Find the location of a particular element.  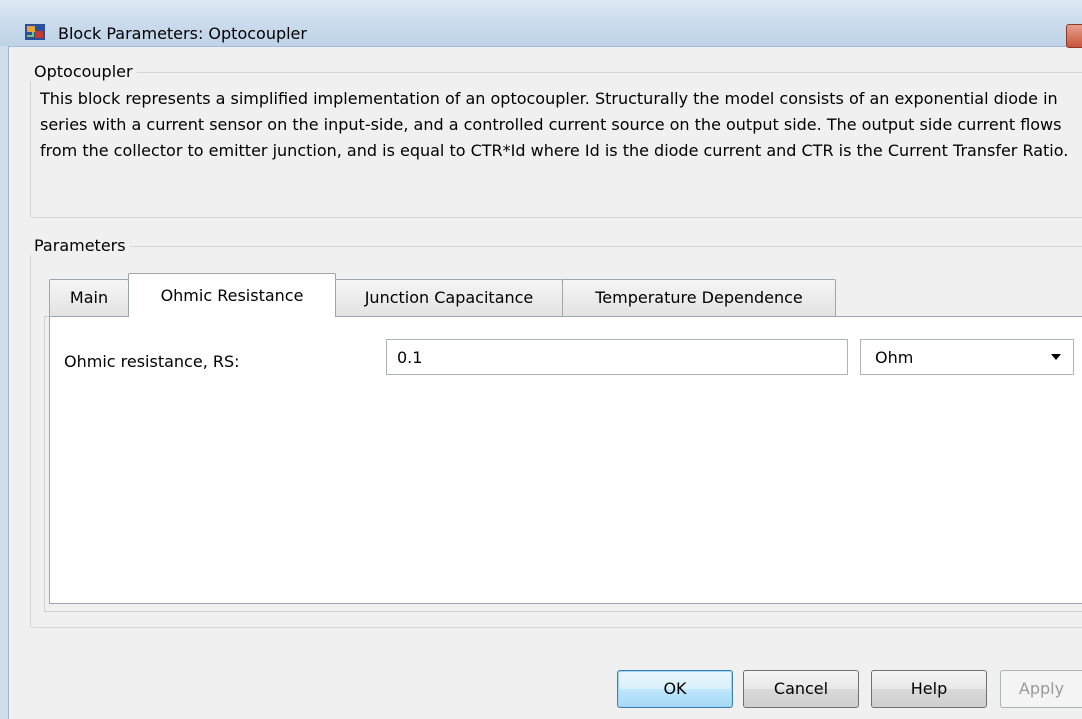

help-button: Help is located at coordinates (929, 689).